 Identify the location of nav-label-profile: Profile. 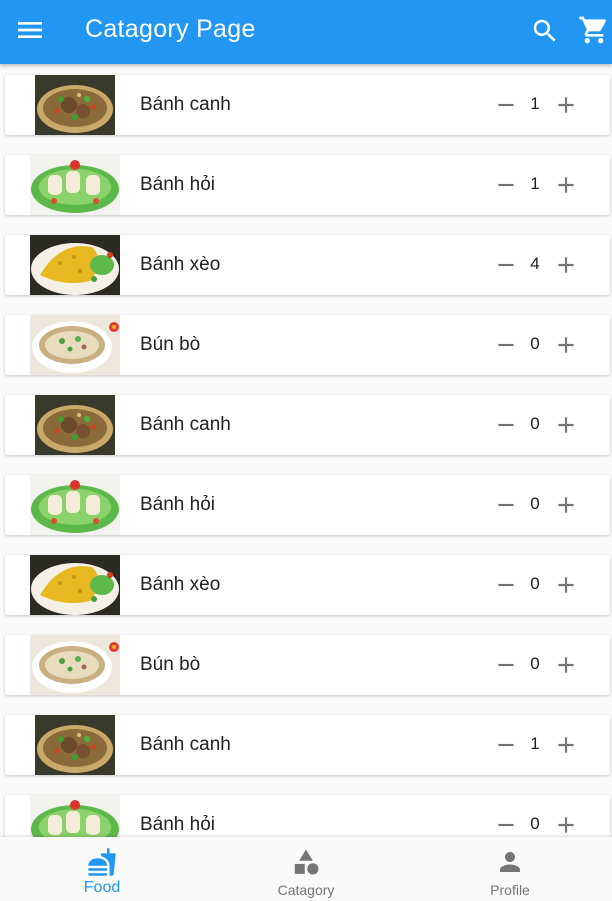
(510, 890).